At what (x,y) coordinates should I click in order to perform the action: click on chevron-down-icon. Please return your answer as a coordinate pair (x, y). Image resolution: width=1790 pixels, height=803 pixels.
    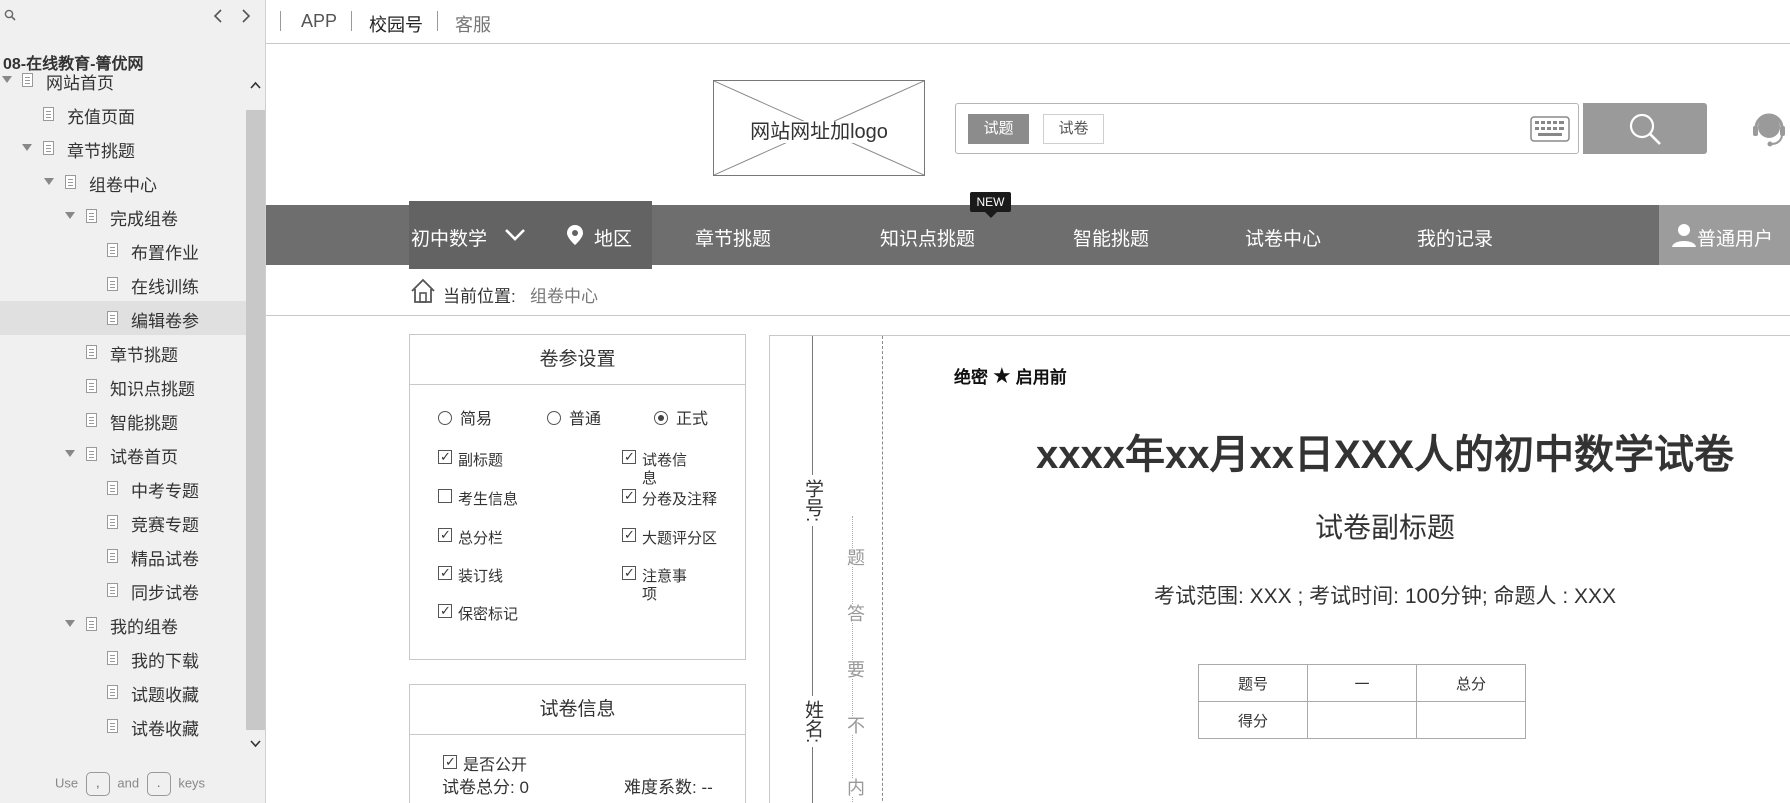
    Looking at the image, I should click on (515, 235).